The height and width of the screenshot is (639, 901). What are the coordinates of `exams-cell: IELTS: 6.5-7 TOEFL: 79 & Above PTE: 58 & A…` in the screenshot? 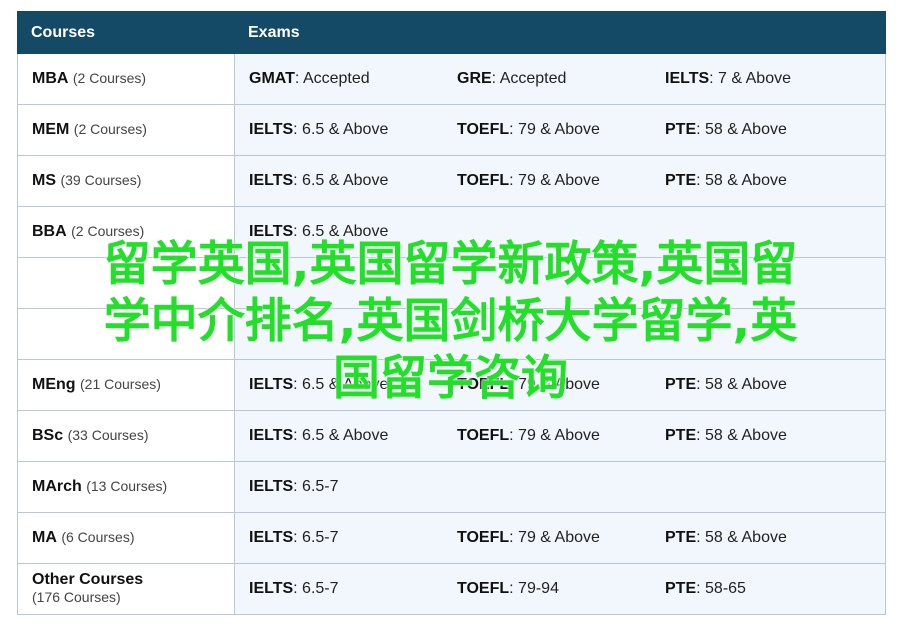 It's located at (560, 538).